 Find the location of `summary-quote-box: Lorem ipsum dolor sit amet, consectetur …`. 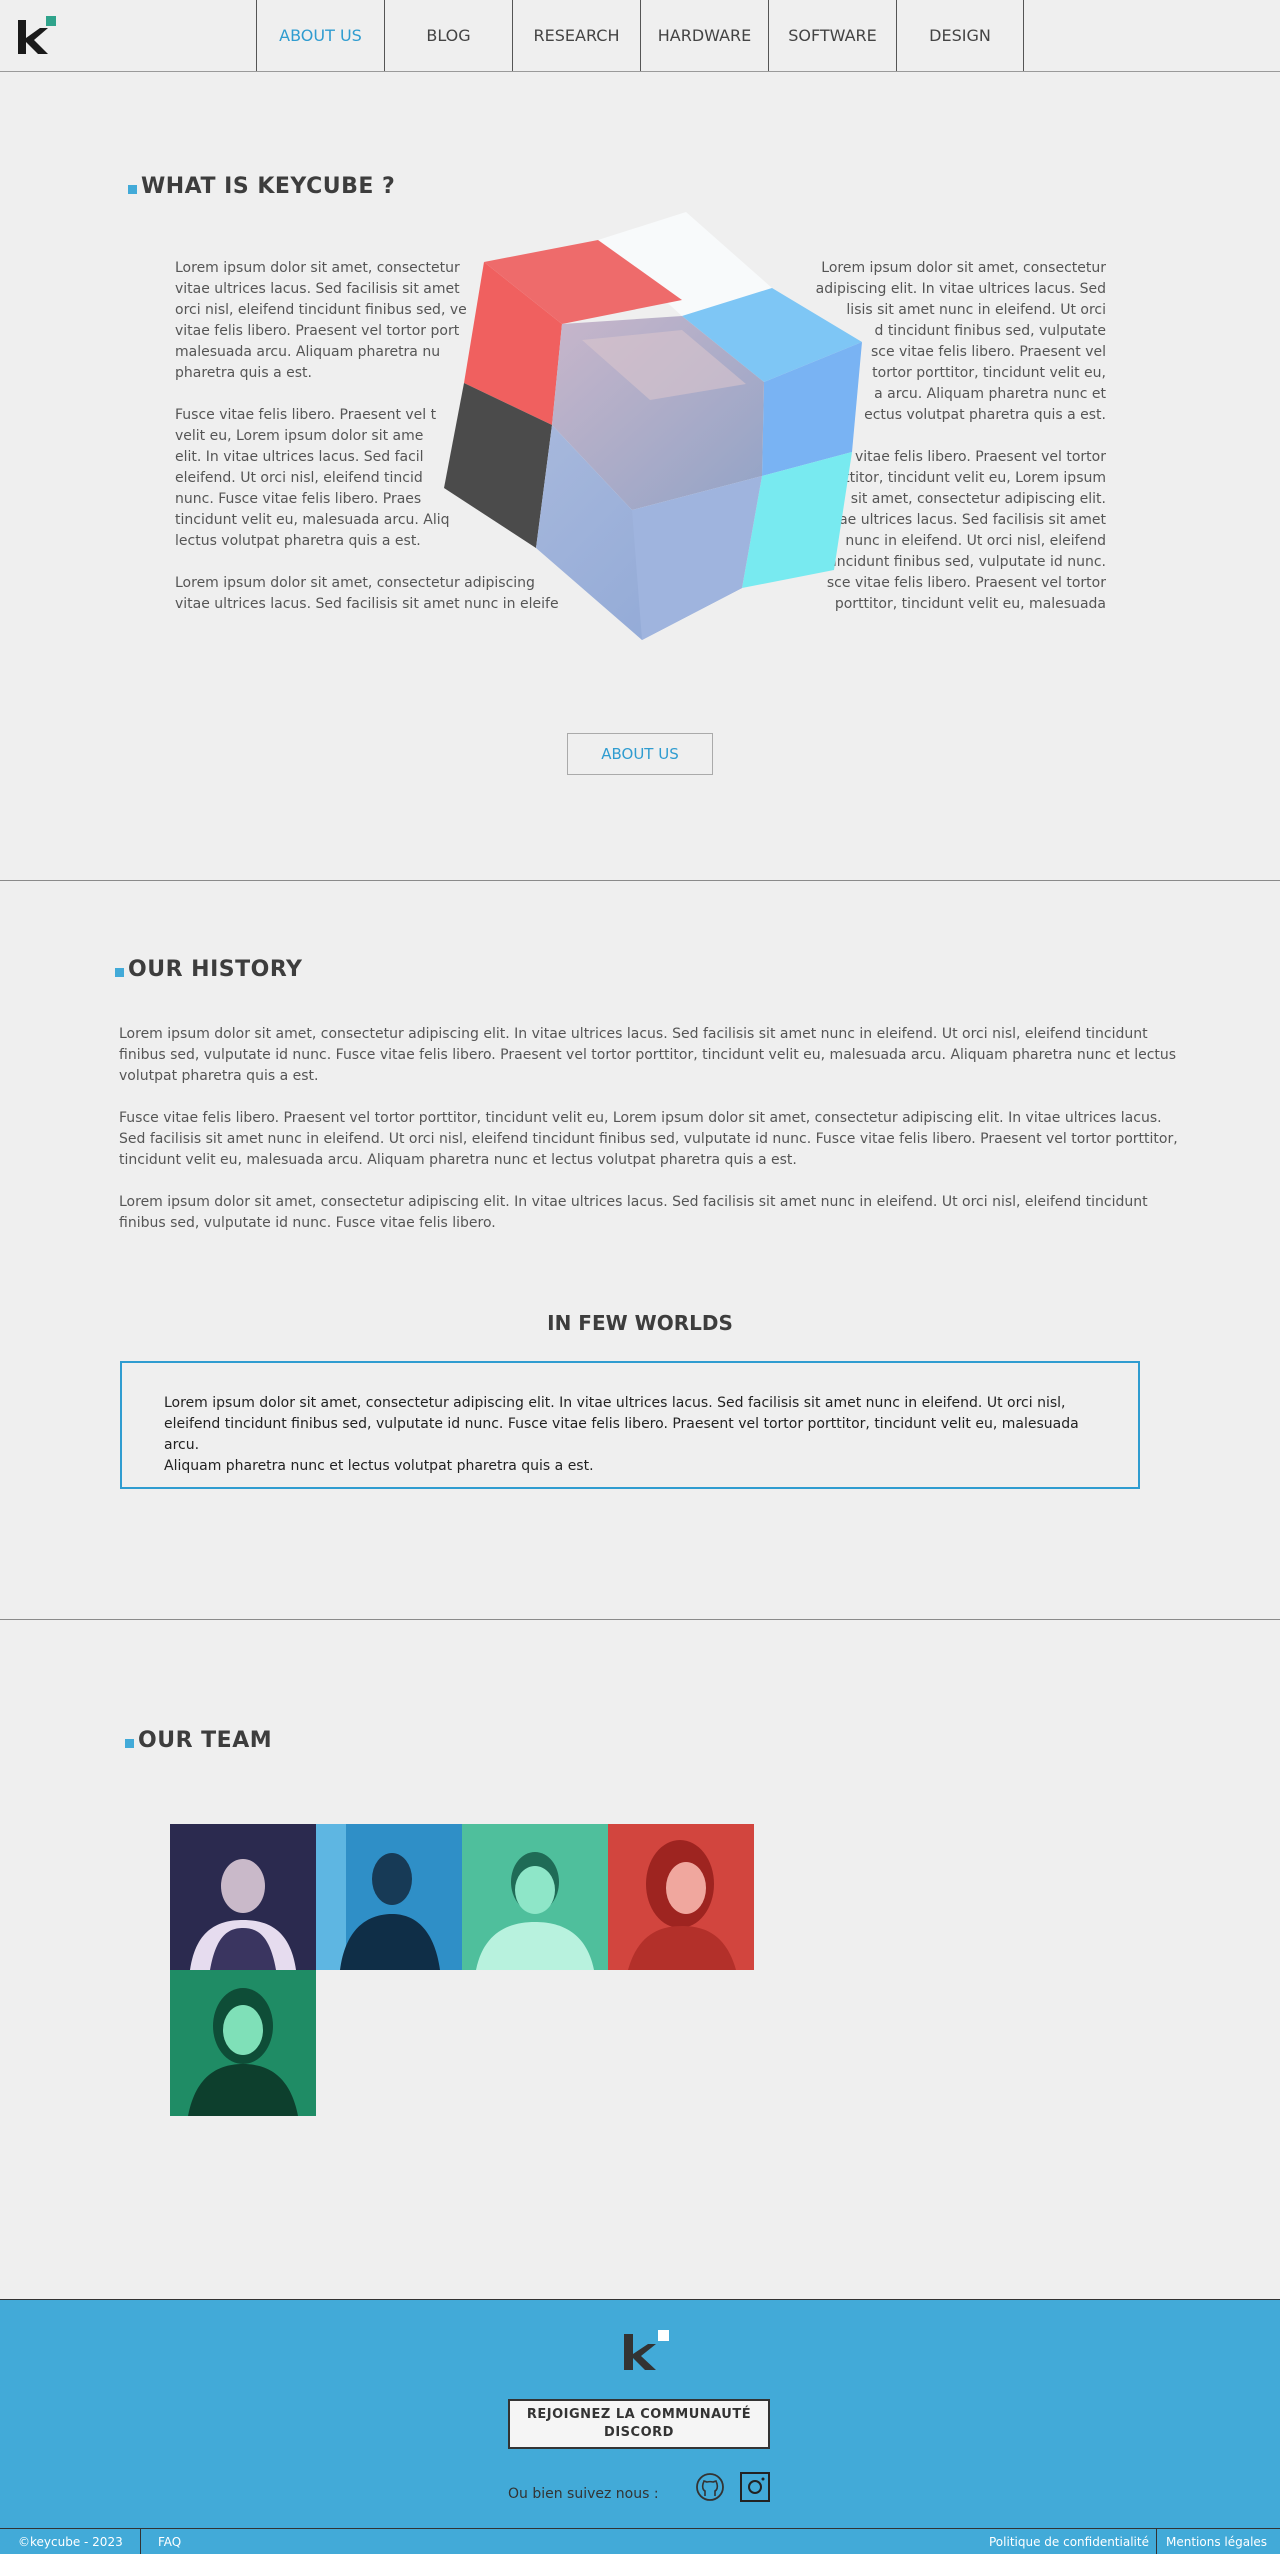

summary-quote-box: Lorem ipsum dolor sit amet, consectetur … is located at coordinates (630, 1425).